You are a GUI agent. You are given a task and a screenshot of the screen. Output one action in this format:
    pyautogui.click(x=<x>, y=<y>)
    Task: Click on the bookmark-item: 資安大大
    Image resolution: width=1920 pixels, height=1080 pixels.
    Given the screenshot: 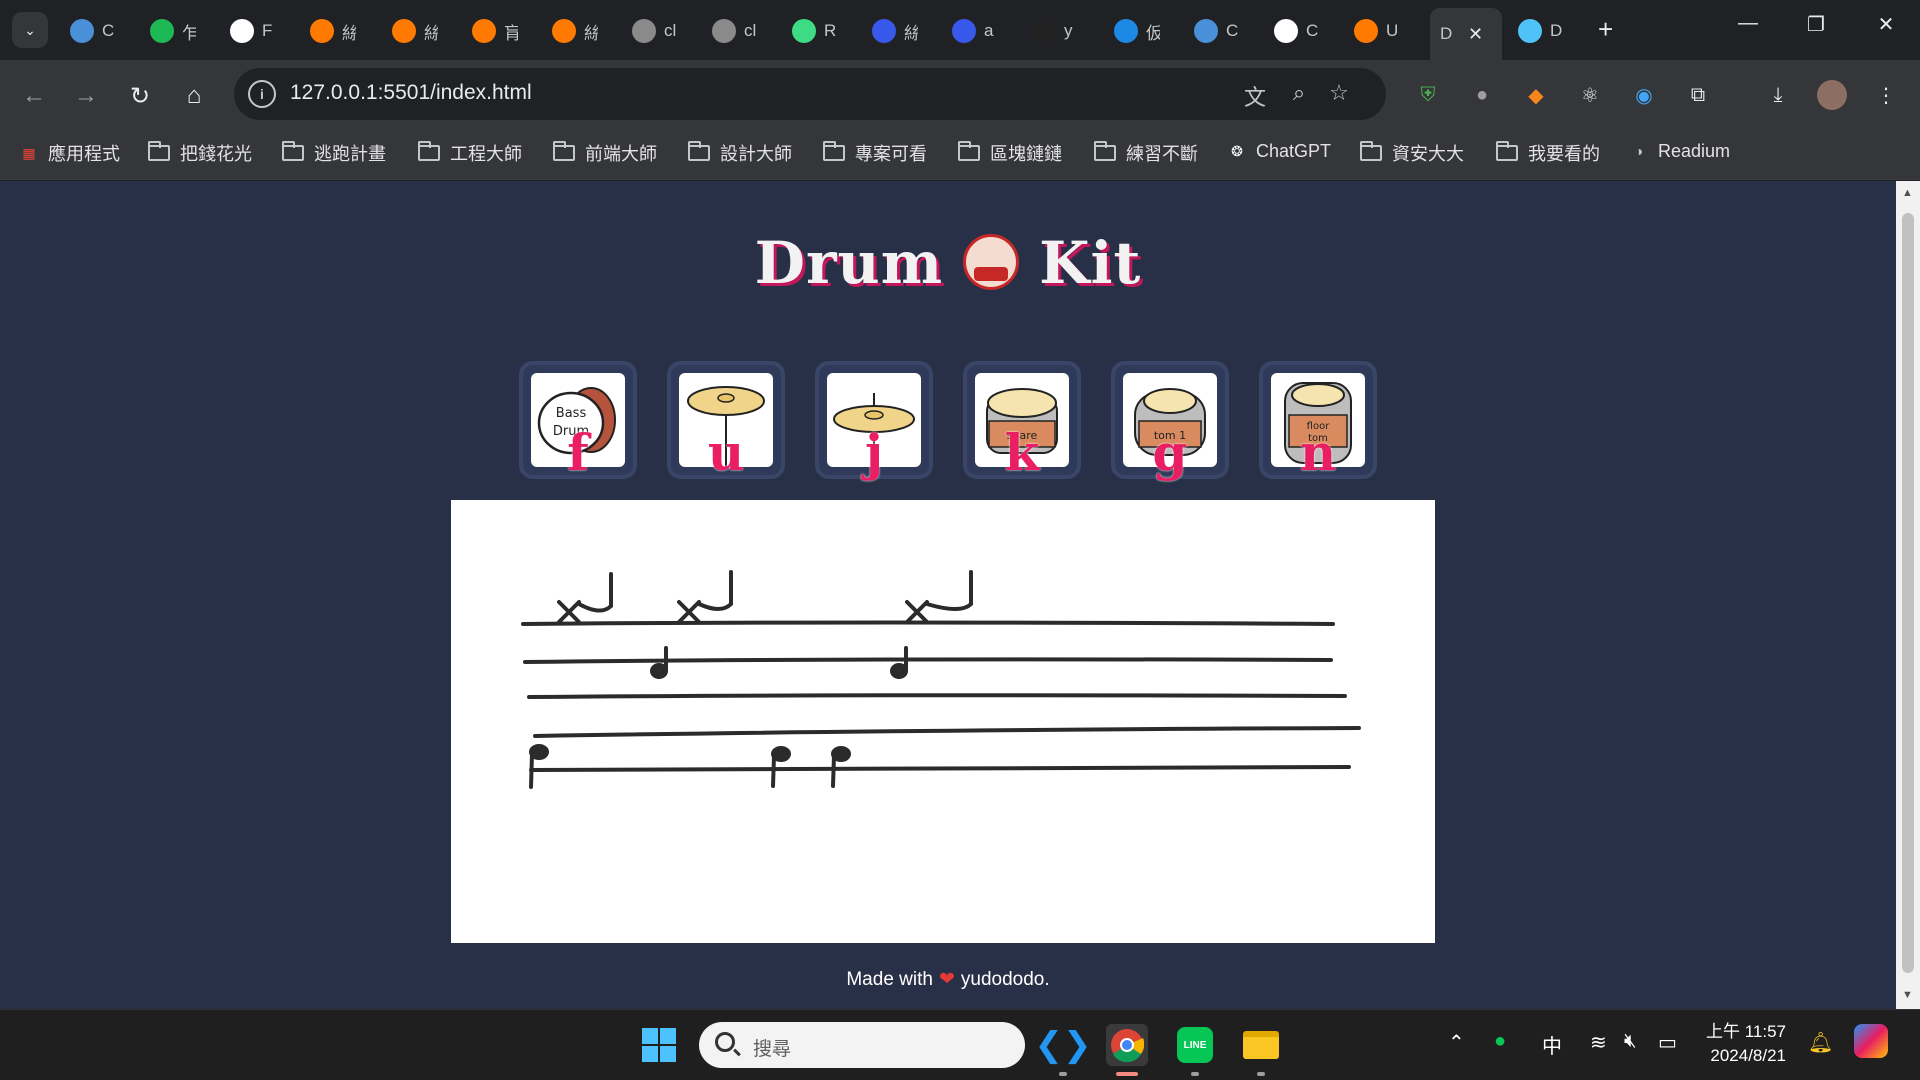 What is the action you would take?
    pyautogui.click(x=1412, y=153)
    